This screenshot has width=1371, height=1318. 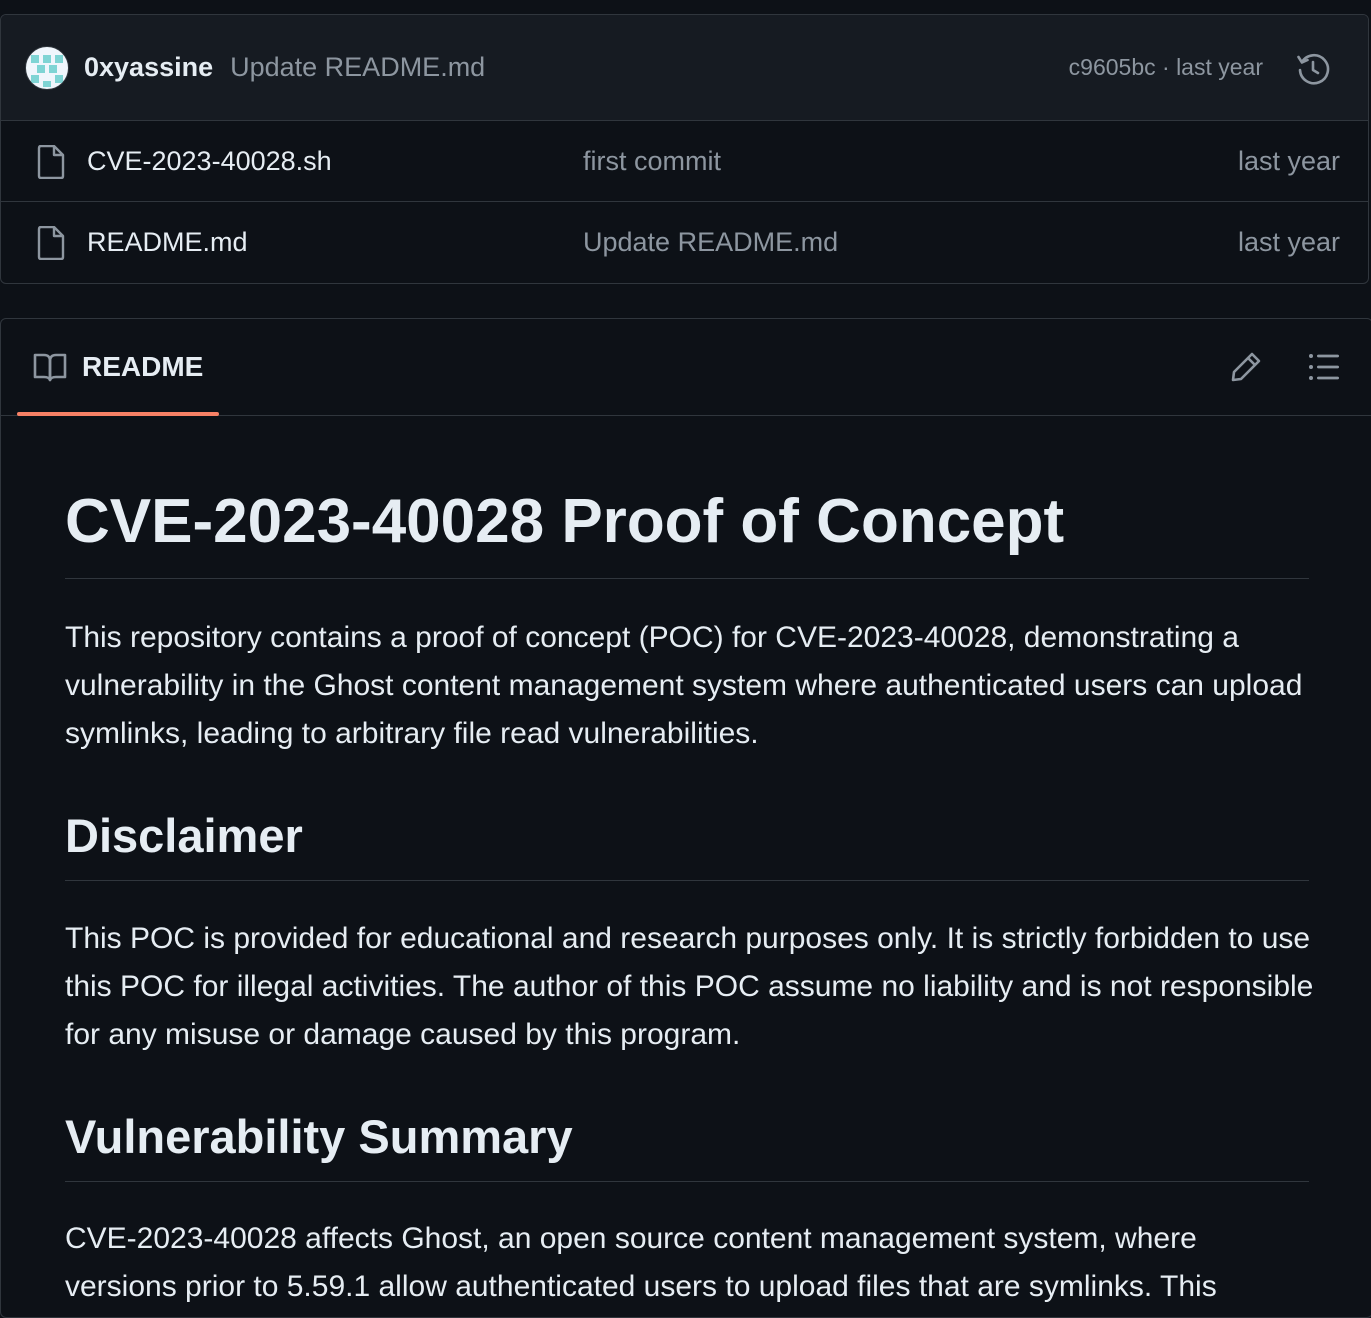 What do you see at coordinates (1166, 67) in the screenshot?
I see `commit-meta: c9605bc · last year` at bounding box center [1166, 67].